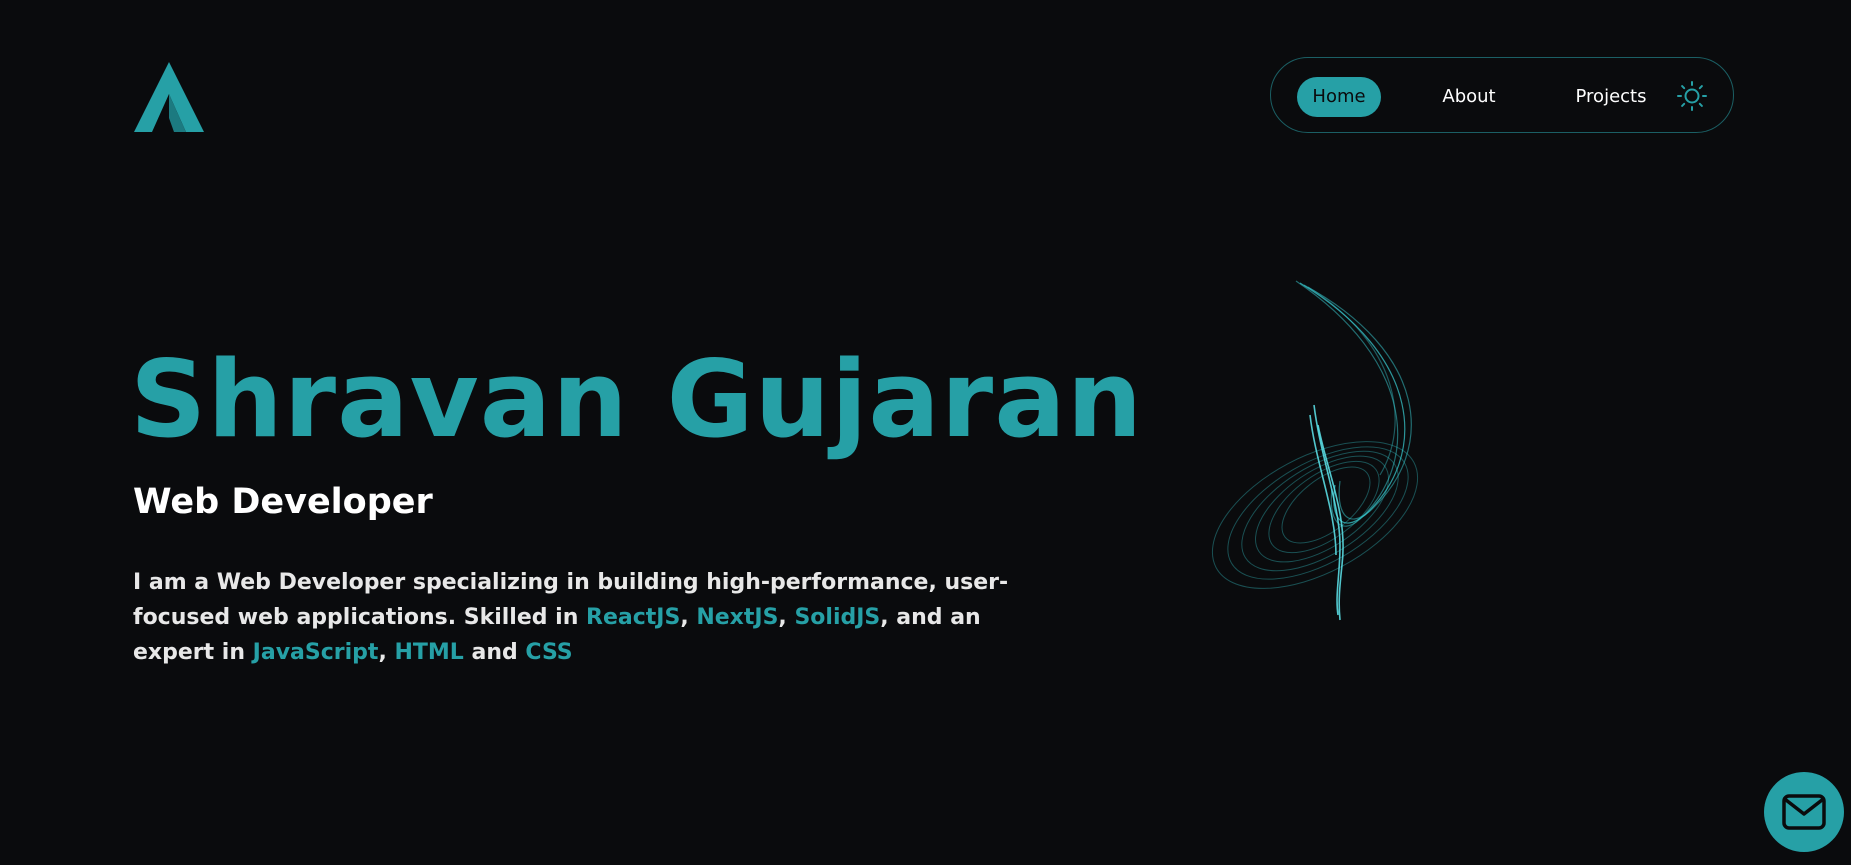 This screenshot has height=865, width=1851. Describe the element at coordinates (283, 502) in the screenshot. I see `hero-role: Web Developer` at that location.